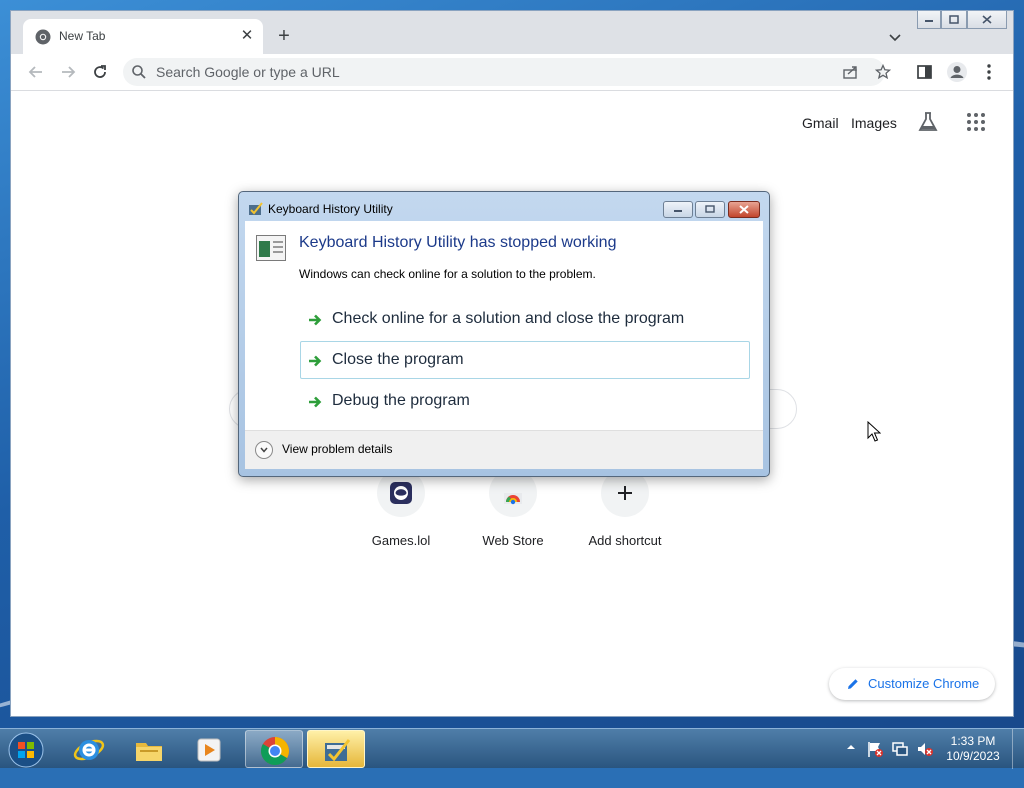  Describe the element at coordinates (1018, 749) in the screenshot. I see `show-desktop-button` at that location.